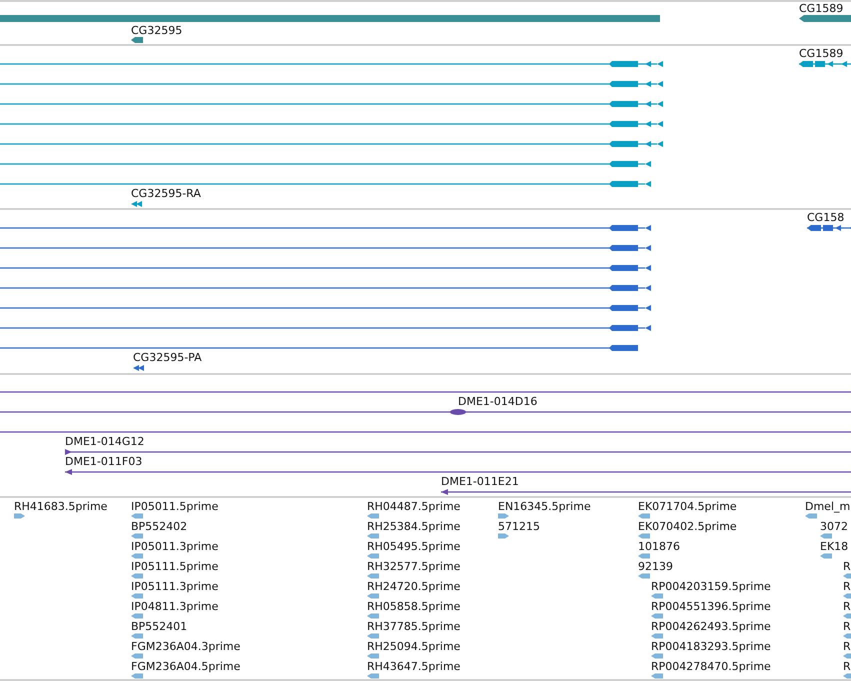 This screenshot has width=851, height=681. Describe the element at coordinates (103, 461) in the screenshot. I see `feature-label: DME1-011F03` at that location.